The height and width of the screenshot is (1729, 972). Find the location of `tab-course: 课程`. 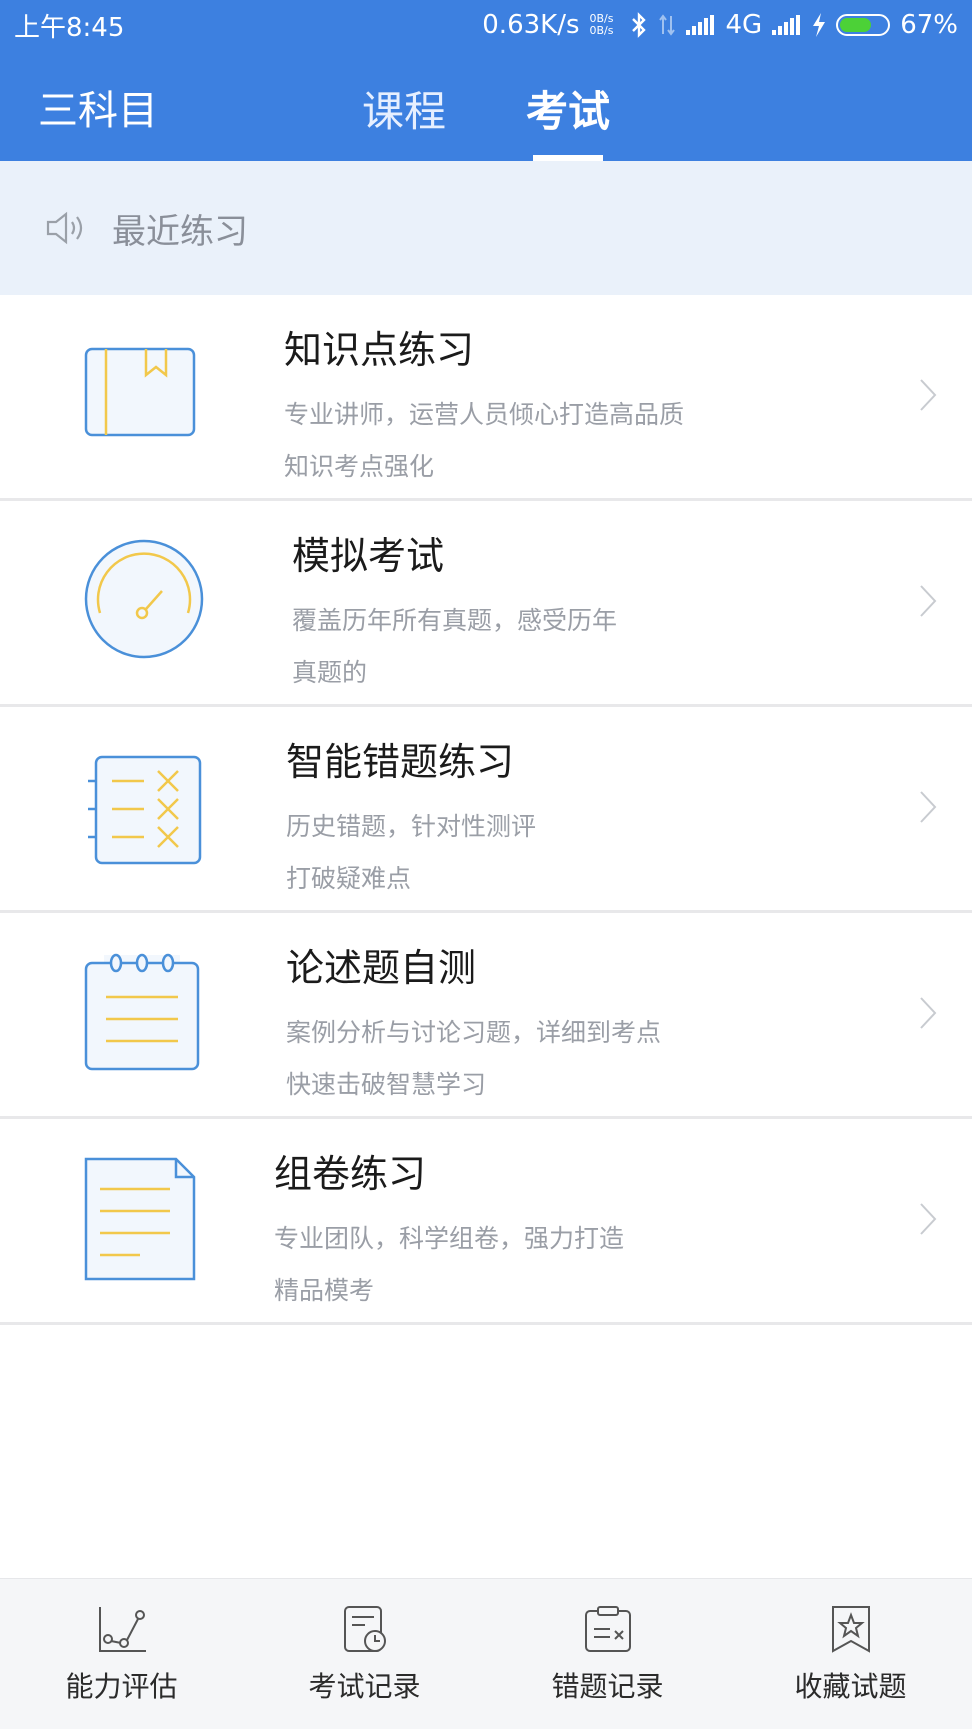

tab-course: 课程 is located at coordinates (404, 108).